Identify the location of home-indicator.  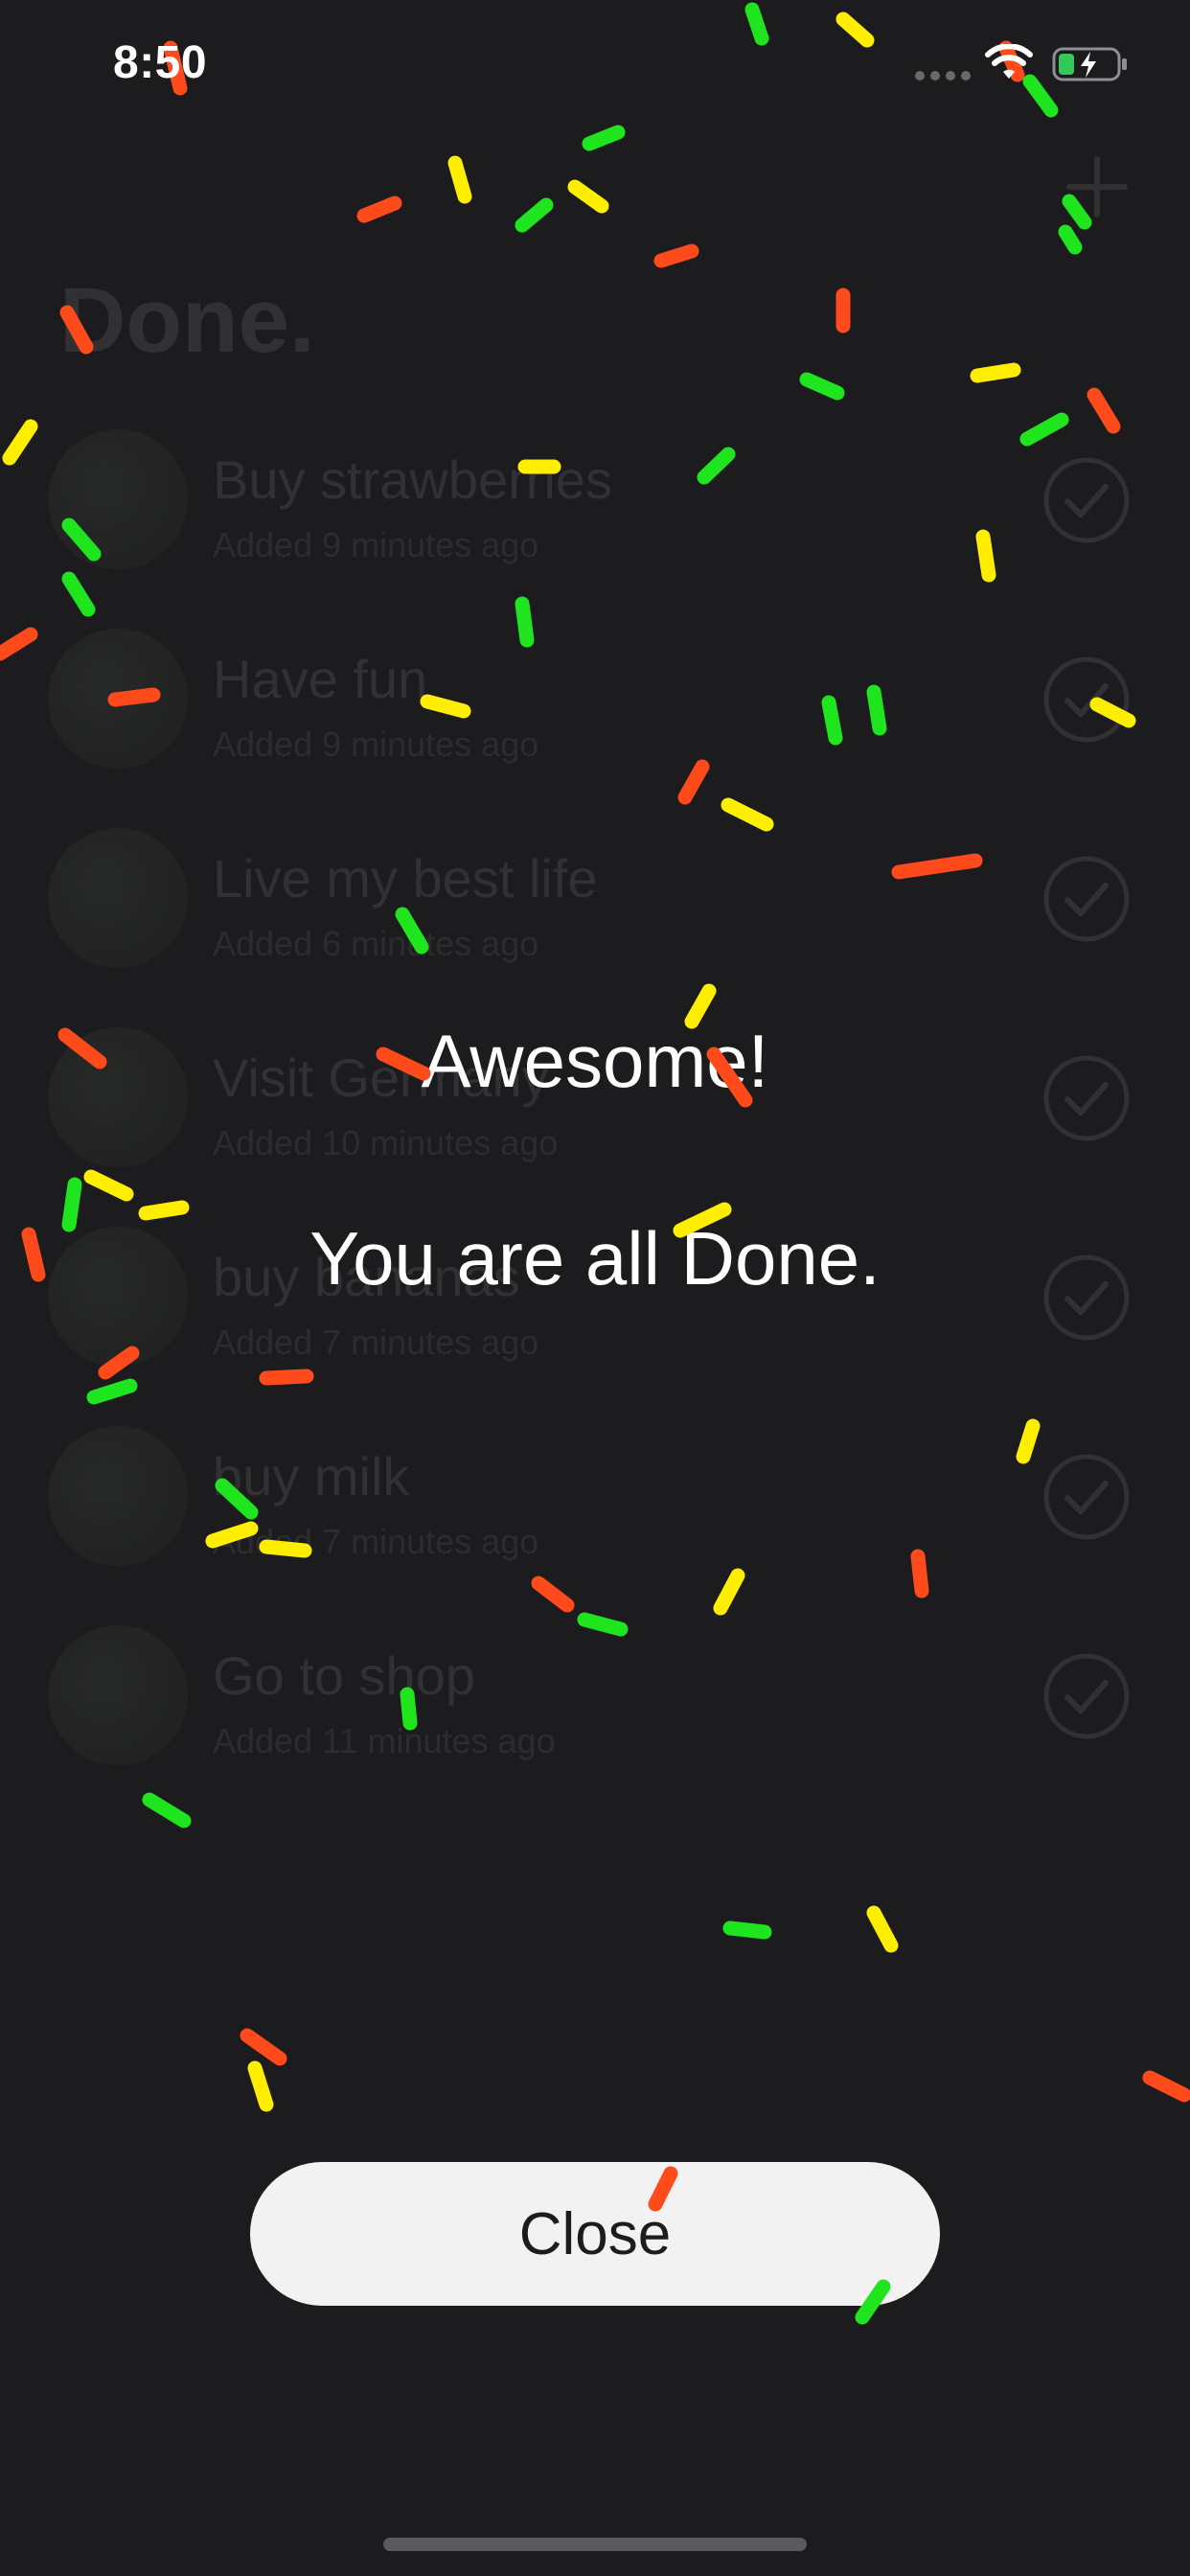
(595, 2544).